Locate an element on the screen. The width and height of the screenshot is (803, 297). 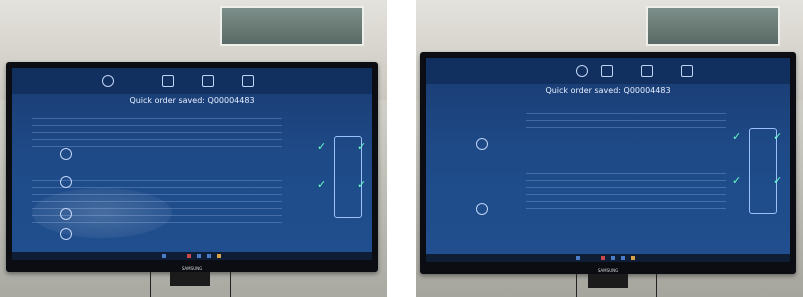
screen-glare is located at coordinates (102, 213).